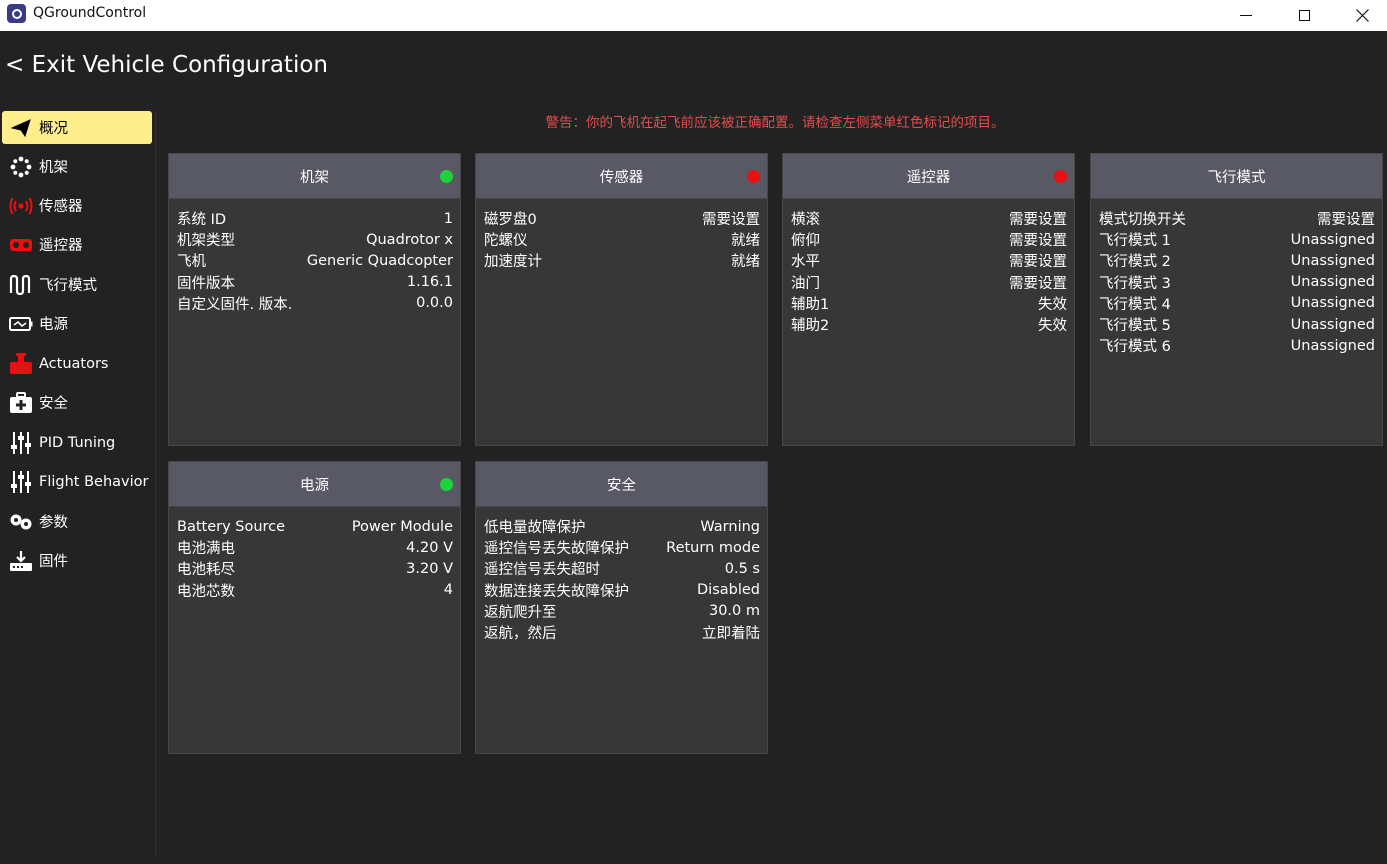  I want to click on row-value: 立即着陆, so click(731, 634).